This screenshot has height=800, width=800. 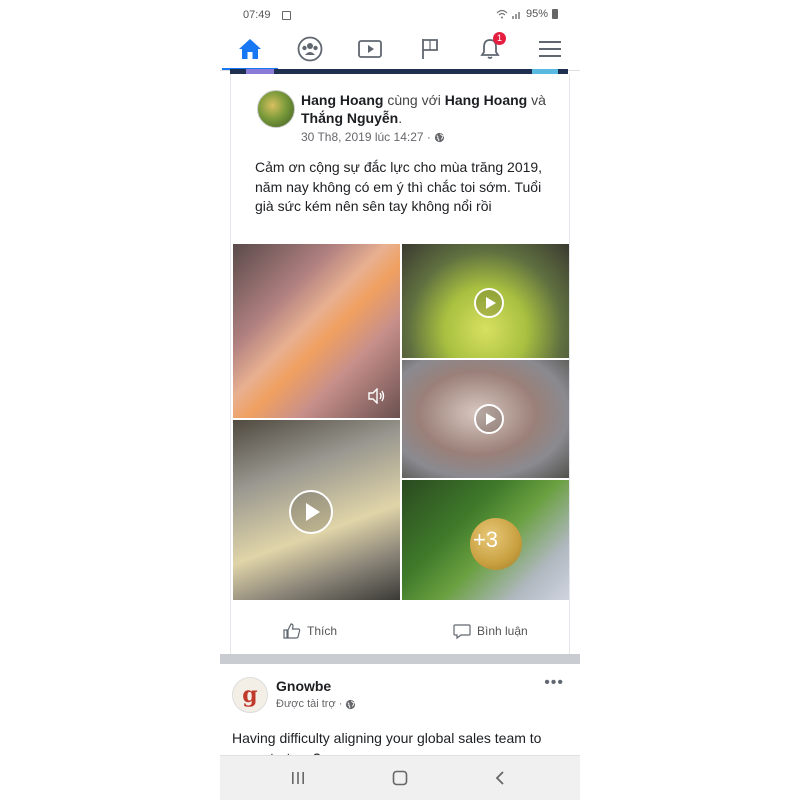 I want to click on more-options-icon: •••, so click(x=554, y=683).